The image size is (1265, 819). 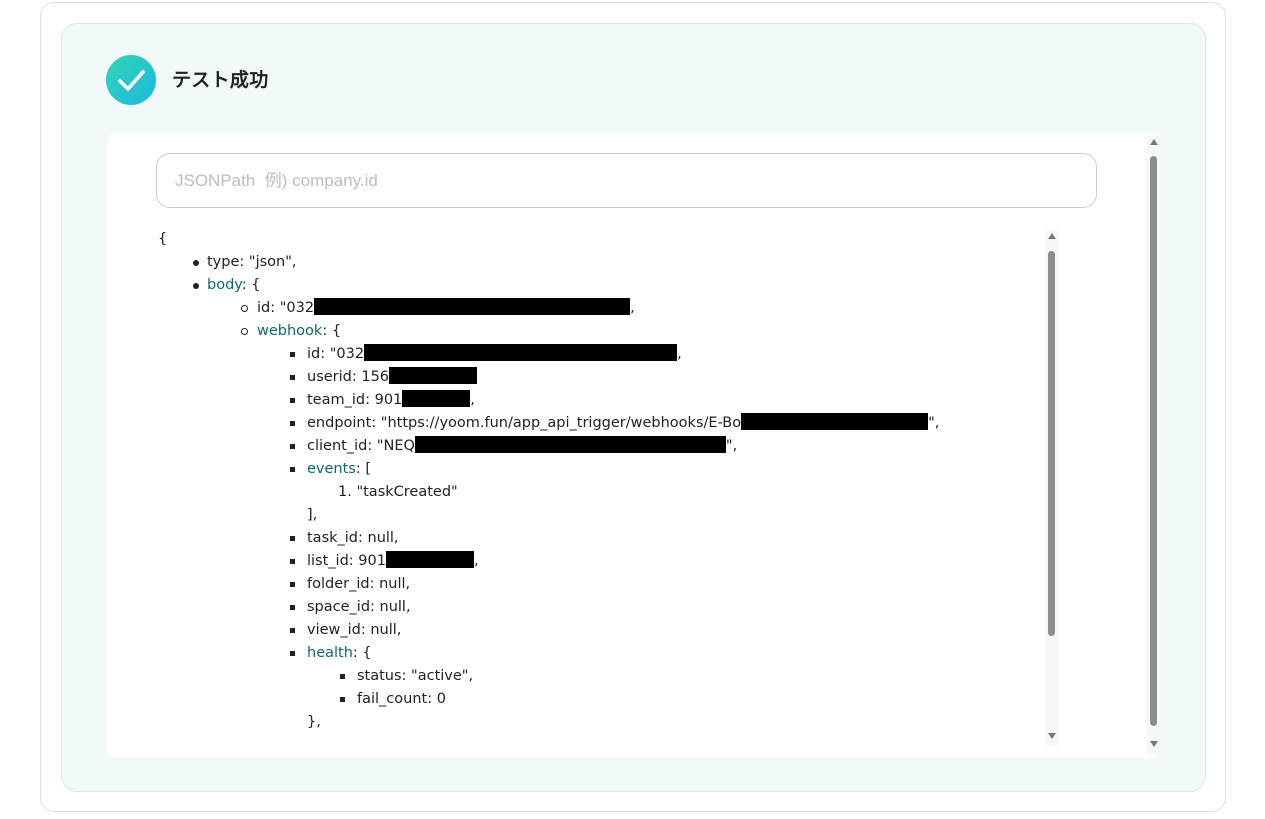 I want to click on json-line-space-id: space_id: null,, so click(x=350, y=607).